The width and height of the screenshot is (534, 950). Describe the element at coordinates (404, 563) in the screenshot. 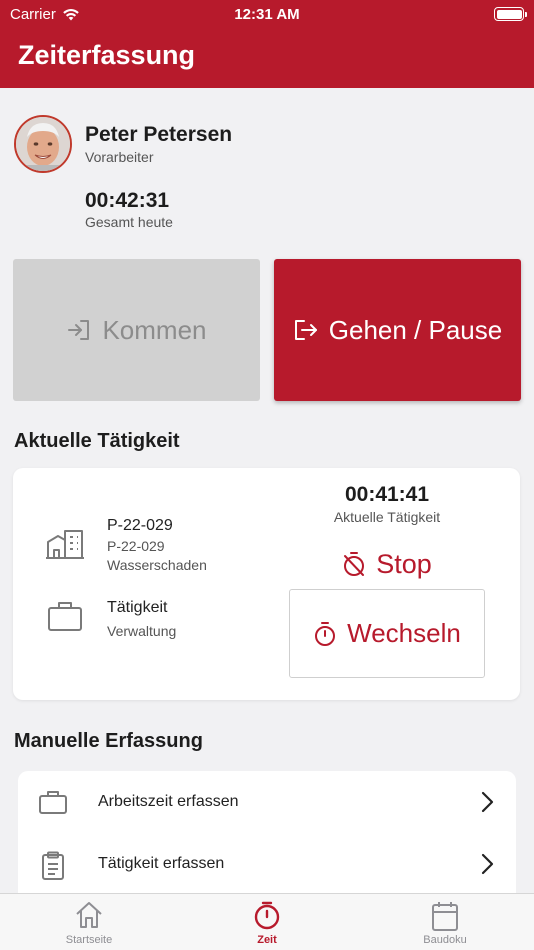

I see `stop-label: Stop` at that location.